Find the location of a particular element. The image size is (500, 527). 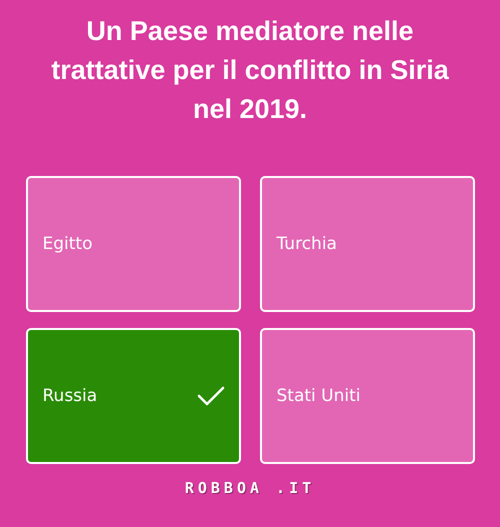

logo-text: ROBBOA .IT is located at coordinates (250, 488).